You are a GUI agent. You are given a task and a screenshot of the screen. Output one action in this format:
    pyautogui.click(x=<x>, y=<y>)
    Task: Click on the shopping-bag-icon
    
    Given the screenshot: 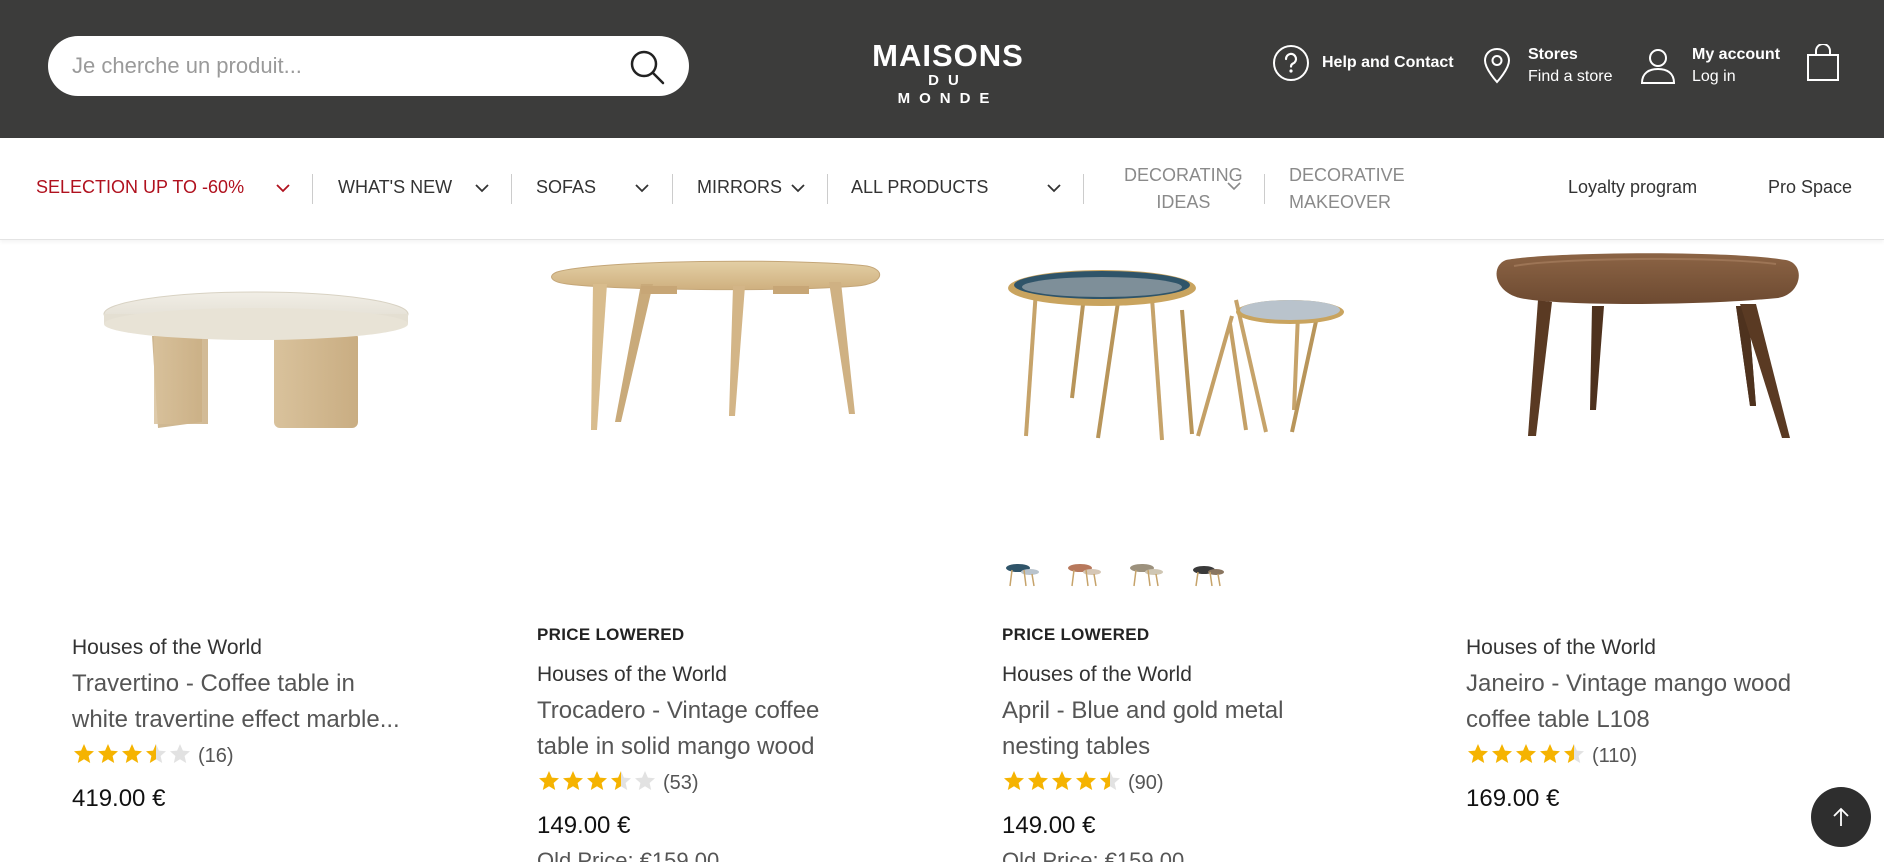 What is the action you would take?
    pyautogui.click(x=1823, y=62)
    